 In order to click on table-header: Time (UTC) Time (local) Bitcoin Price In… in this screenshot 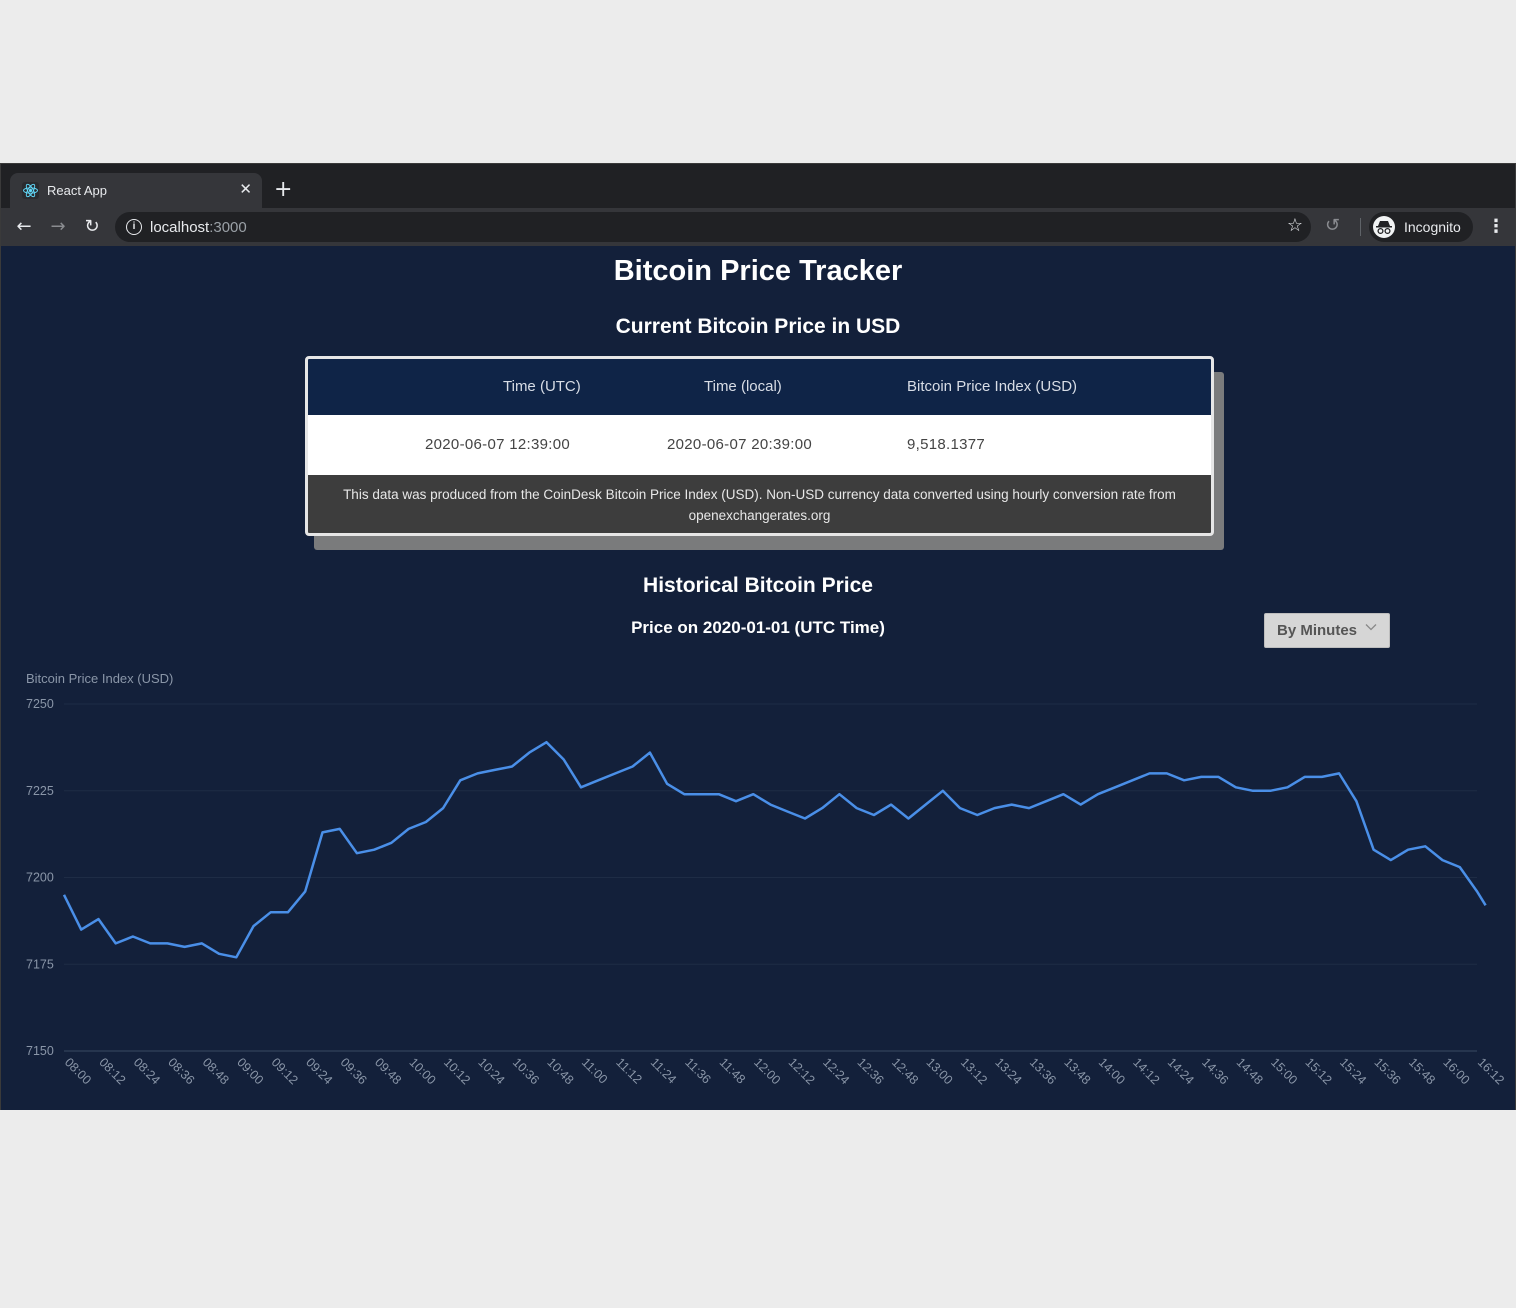, I will do `click(759, 387)`.